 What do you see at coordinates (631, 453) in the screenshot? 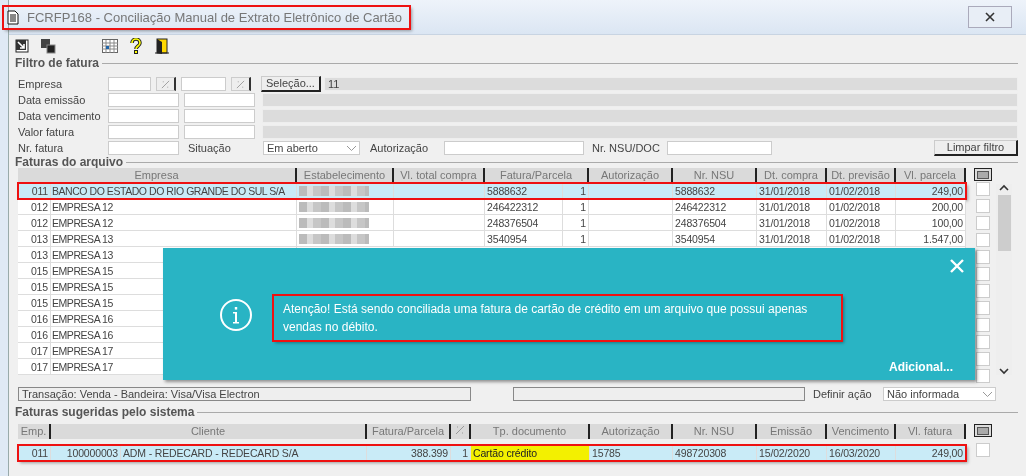
I see `table-cell: 15785` at bounding box center [631, 453].